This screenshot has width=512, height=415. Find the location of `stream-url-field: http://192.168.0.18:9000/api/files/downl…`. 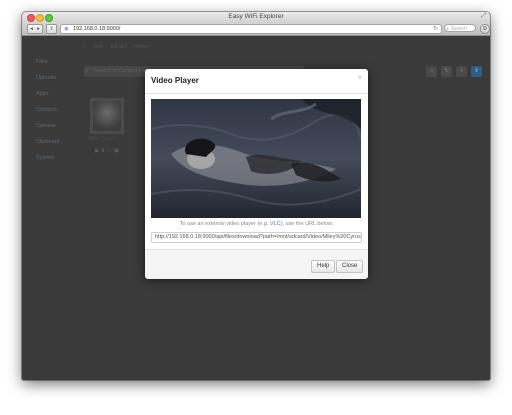

stream-url-field: http://192.168.0.18:9000/api/files/downl… is located at coordinates (256, 237).